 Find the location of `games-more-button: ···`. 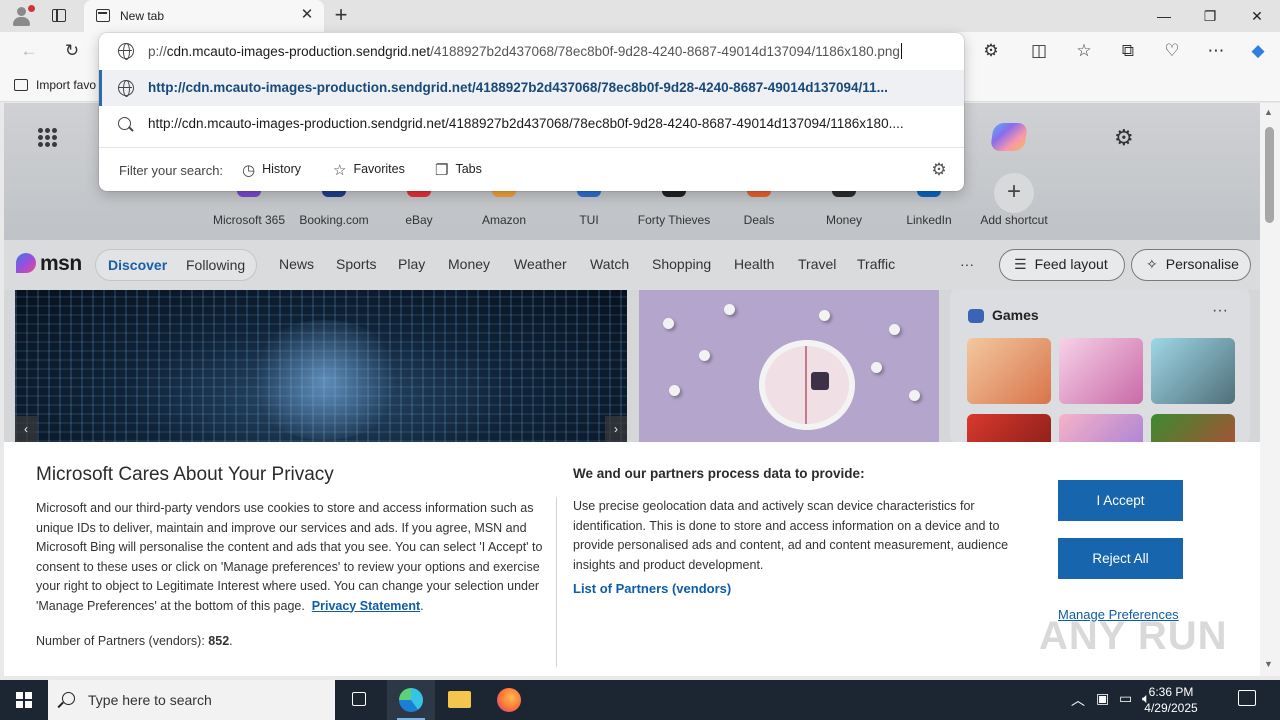

games-more-button: ··· is located at coordinates (1220, 311).